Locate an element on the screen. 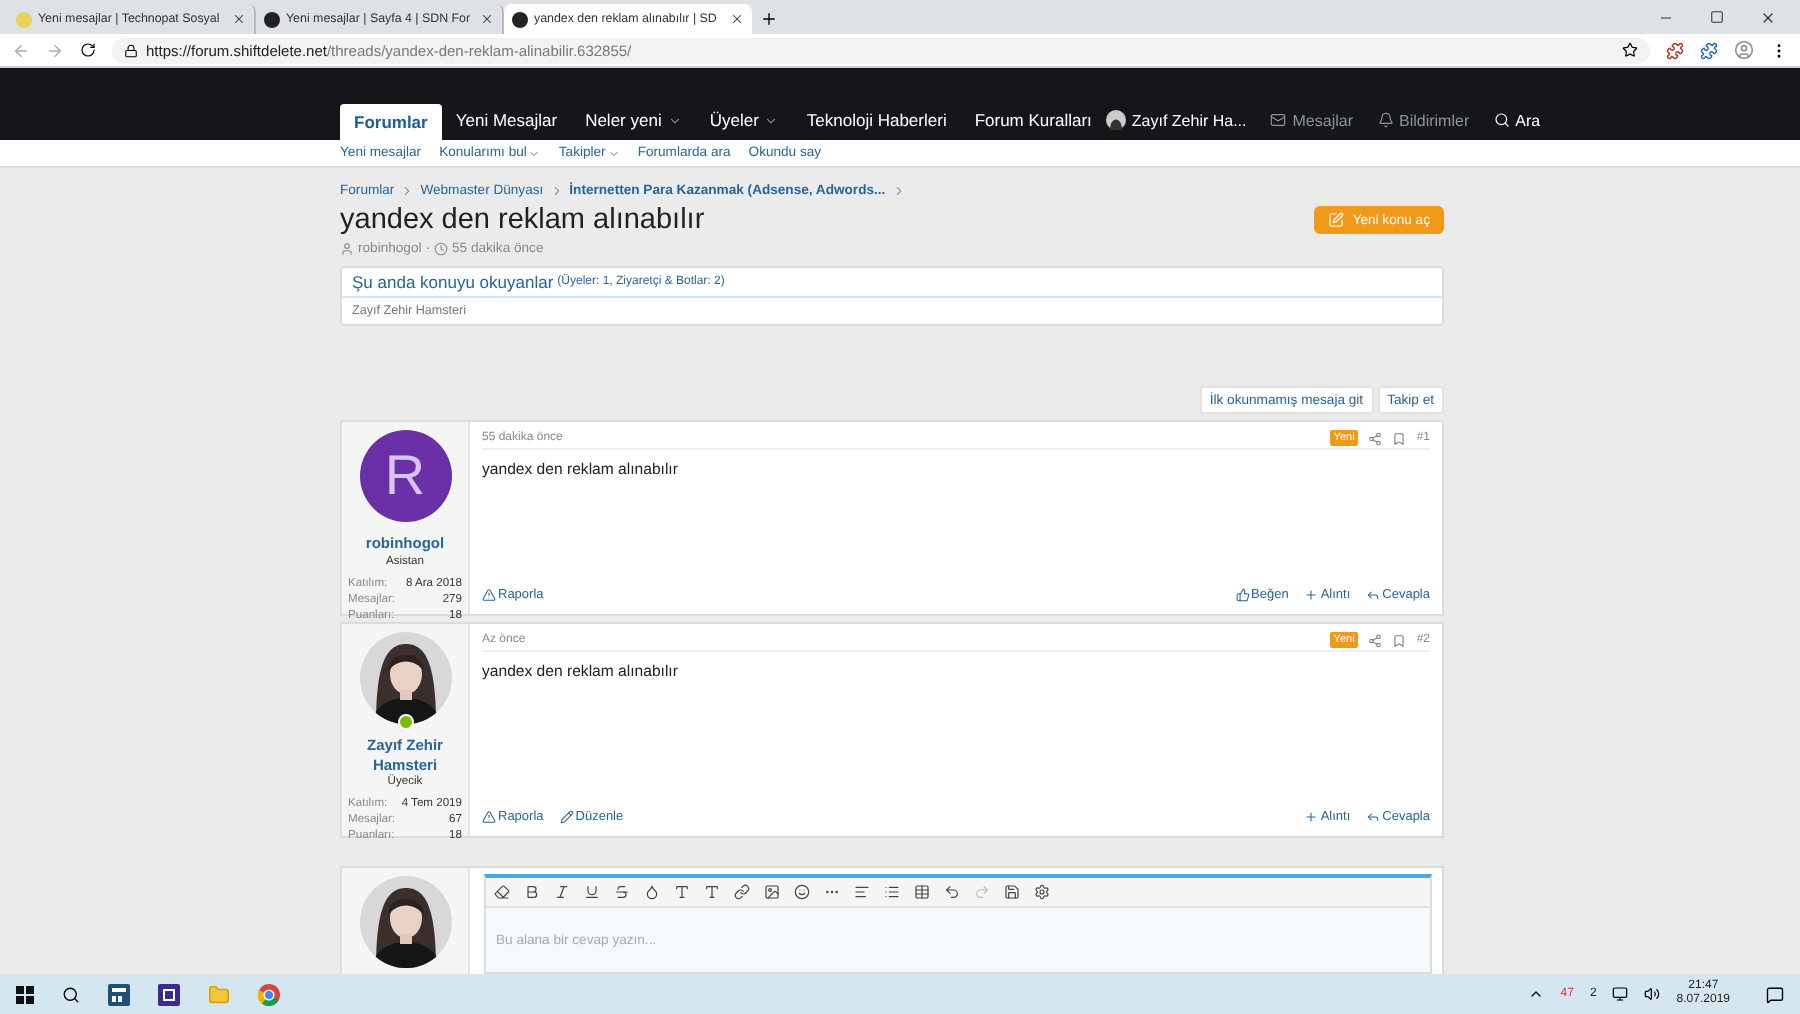 The width and height of the screenshot is (1800, 1014). nav-tab: Forumlar is located at coordinates (391, 122).